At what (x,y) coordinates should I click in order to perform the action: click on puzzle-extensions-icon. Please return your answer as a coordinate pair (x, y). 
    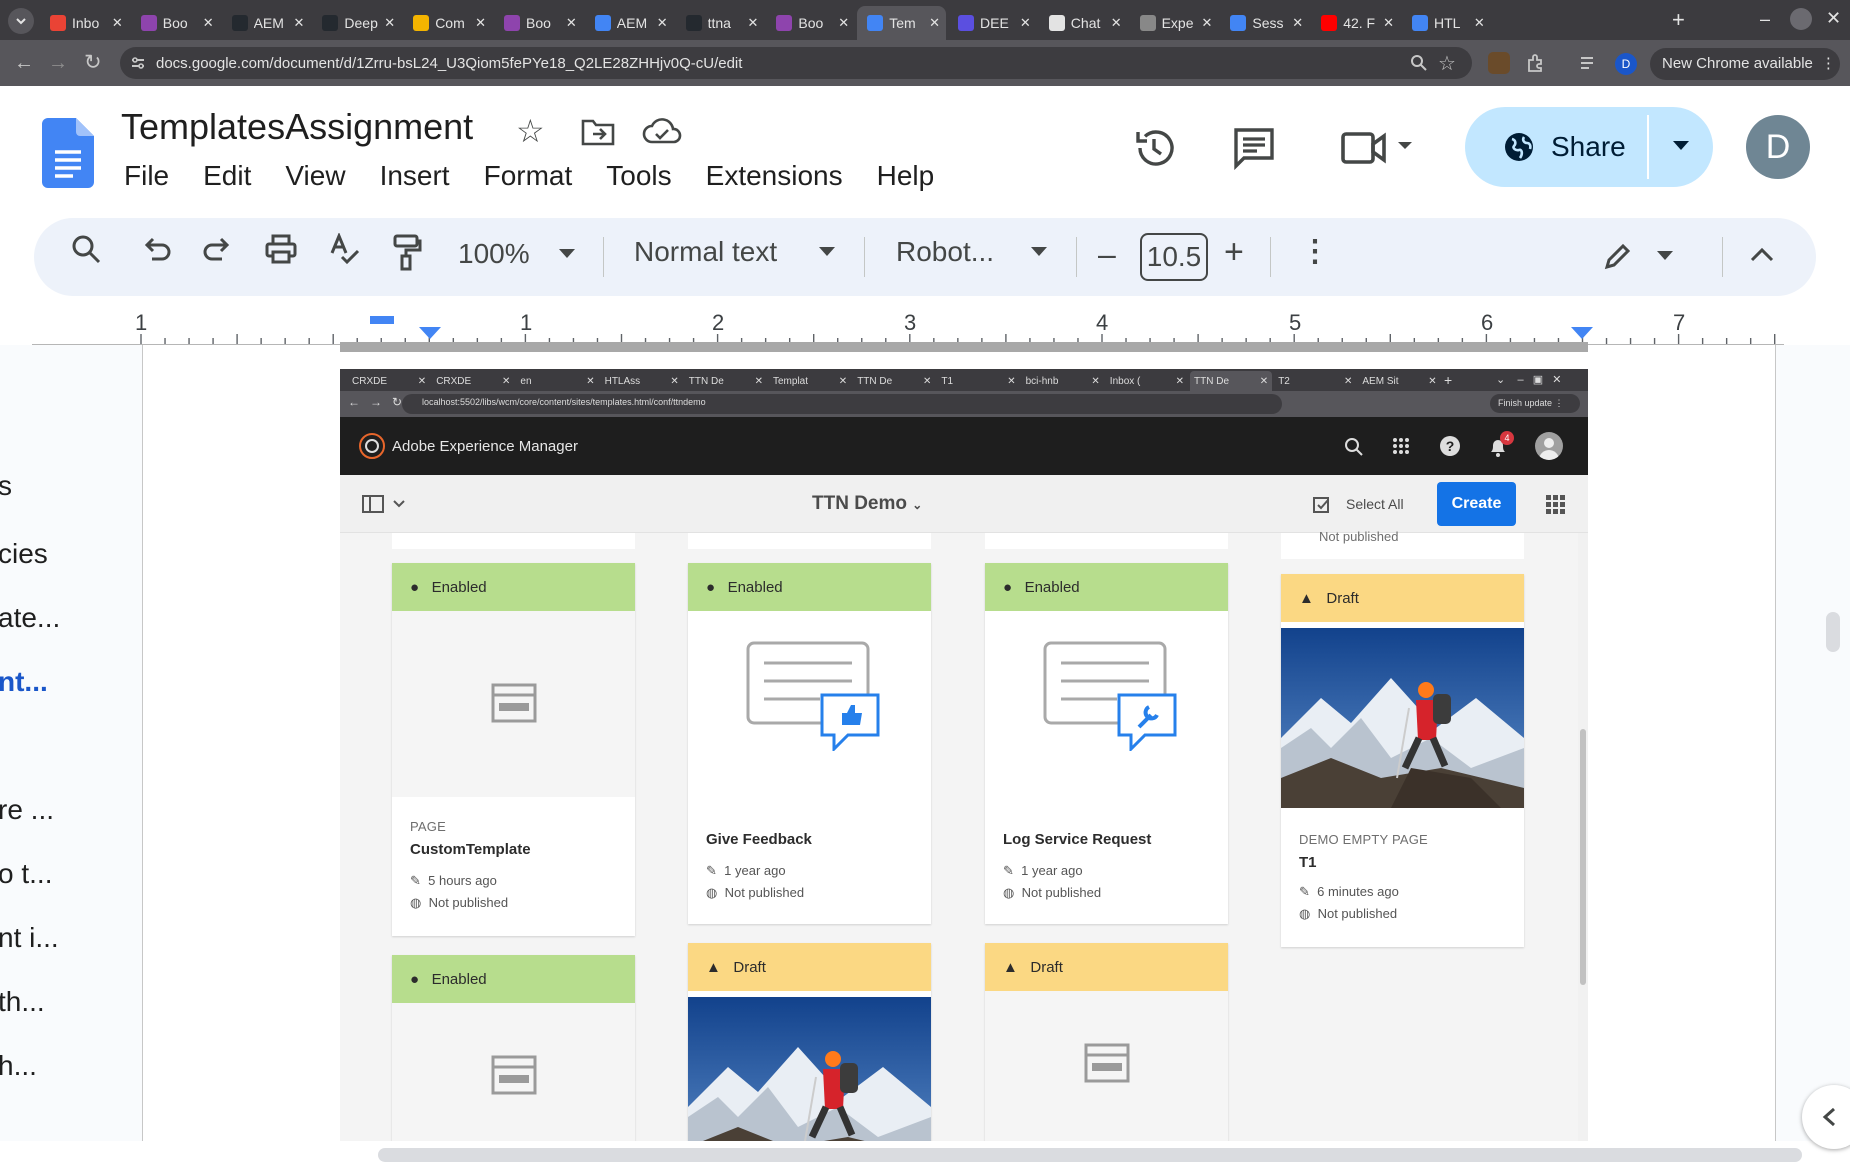
    Looking at the image, I should click on (1536, 63).